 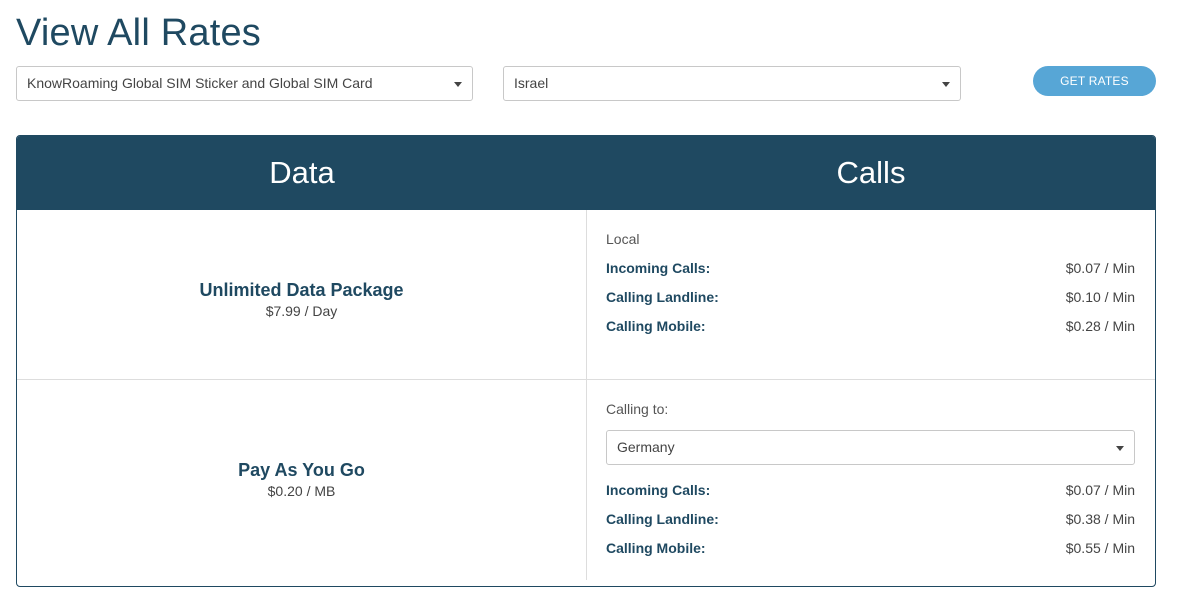 What do you see at coordinates (1100, 548) in the screenshot?
I see `rate-value: $0.55 / Min` at bounding box center [1100, 548].